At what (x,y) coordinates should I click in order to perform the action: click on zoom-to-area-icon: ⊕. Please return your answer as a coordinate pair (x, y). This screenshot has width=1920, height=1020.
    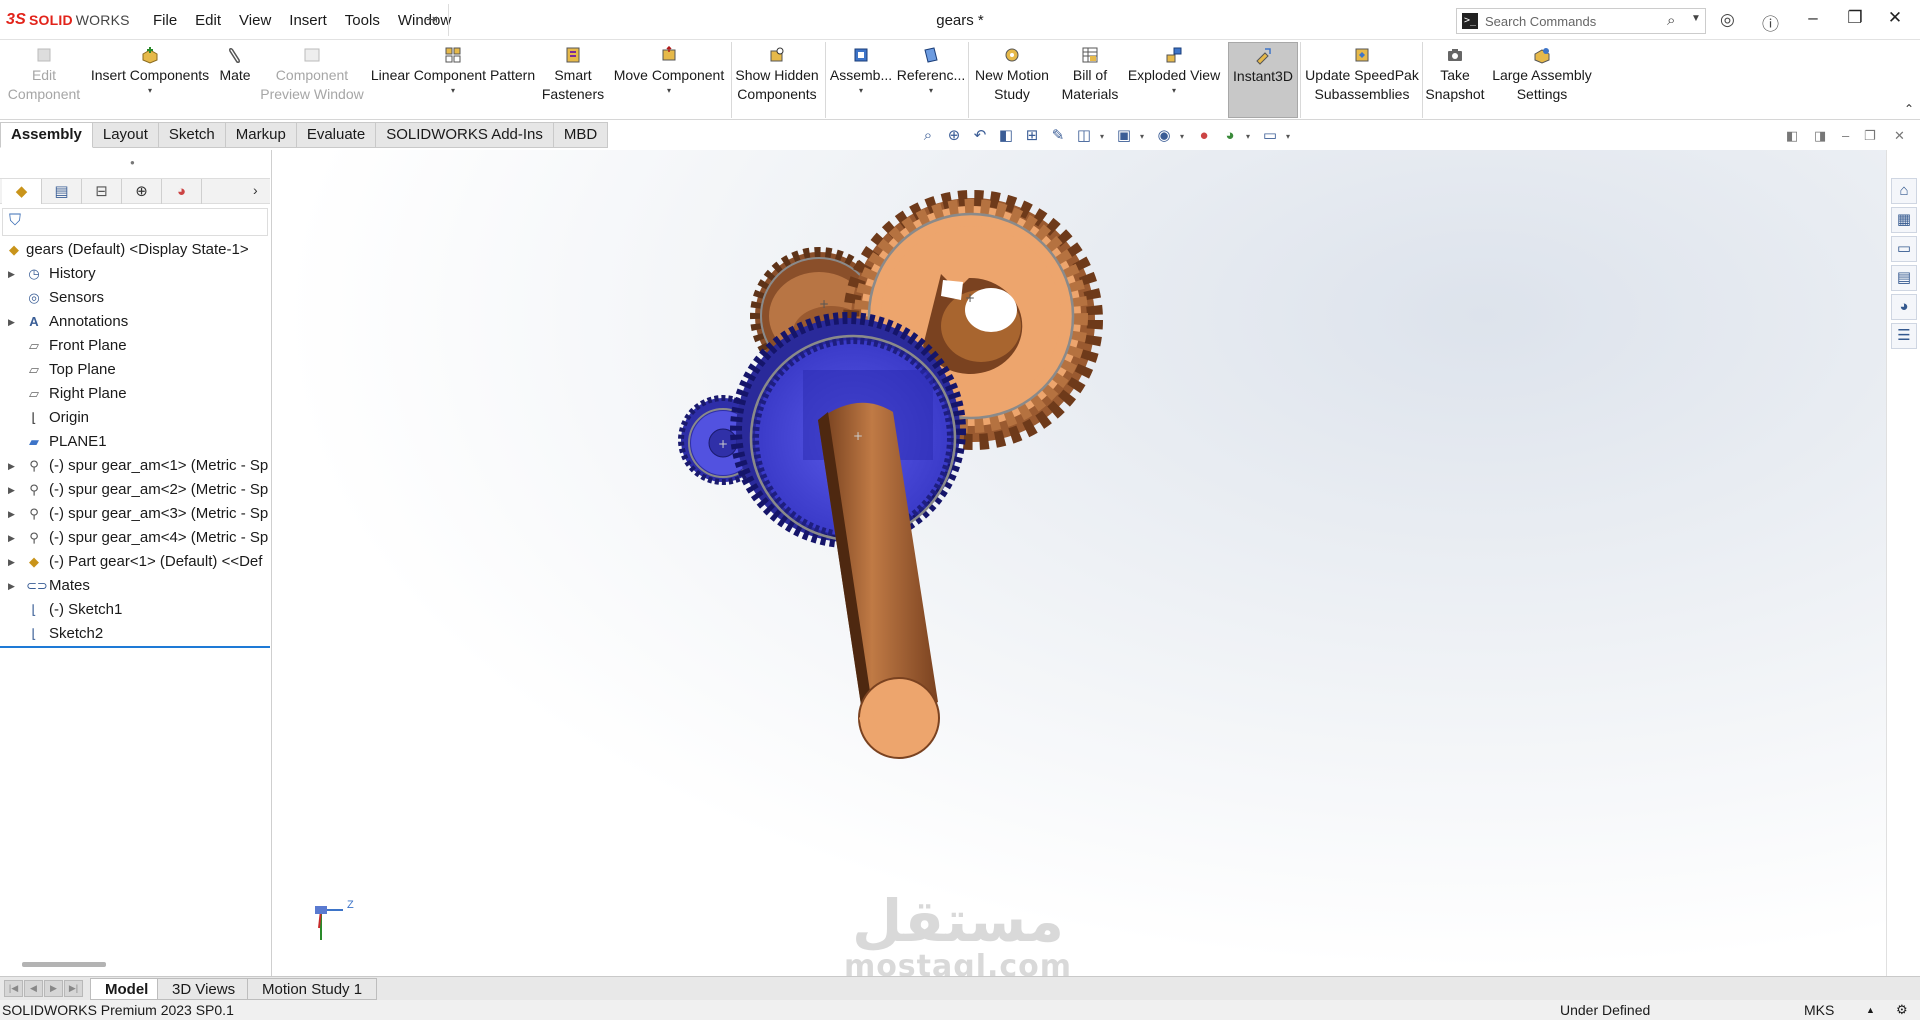
    Looking at the image, I should click on (954, 136).